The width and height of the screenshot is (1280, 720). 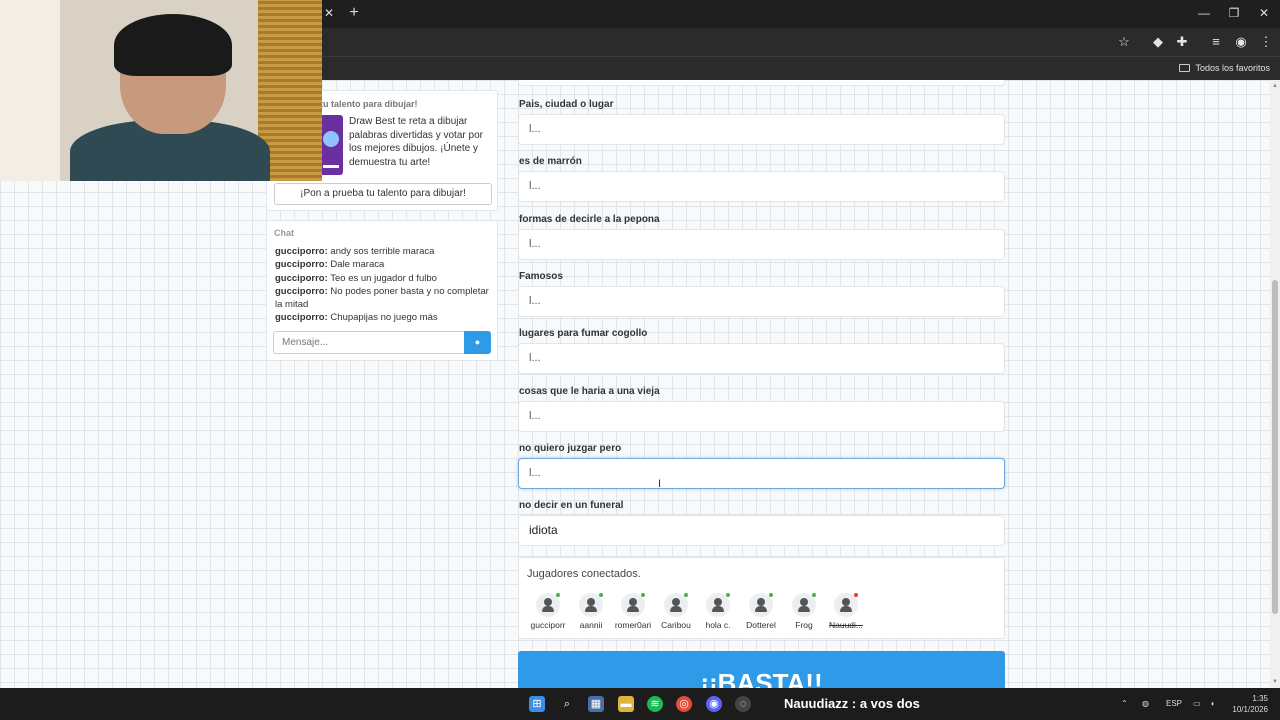 I want to click on spotify-icon: ≋, so click(x=655, y=704).